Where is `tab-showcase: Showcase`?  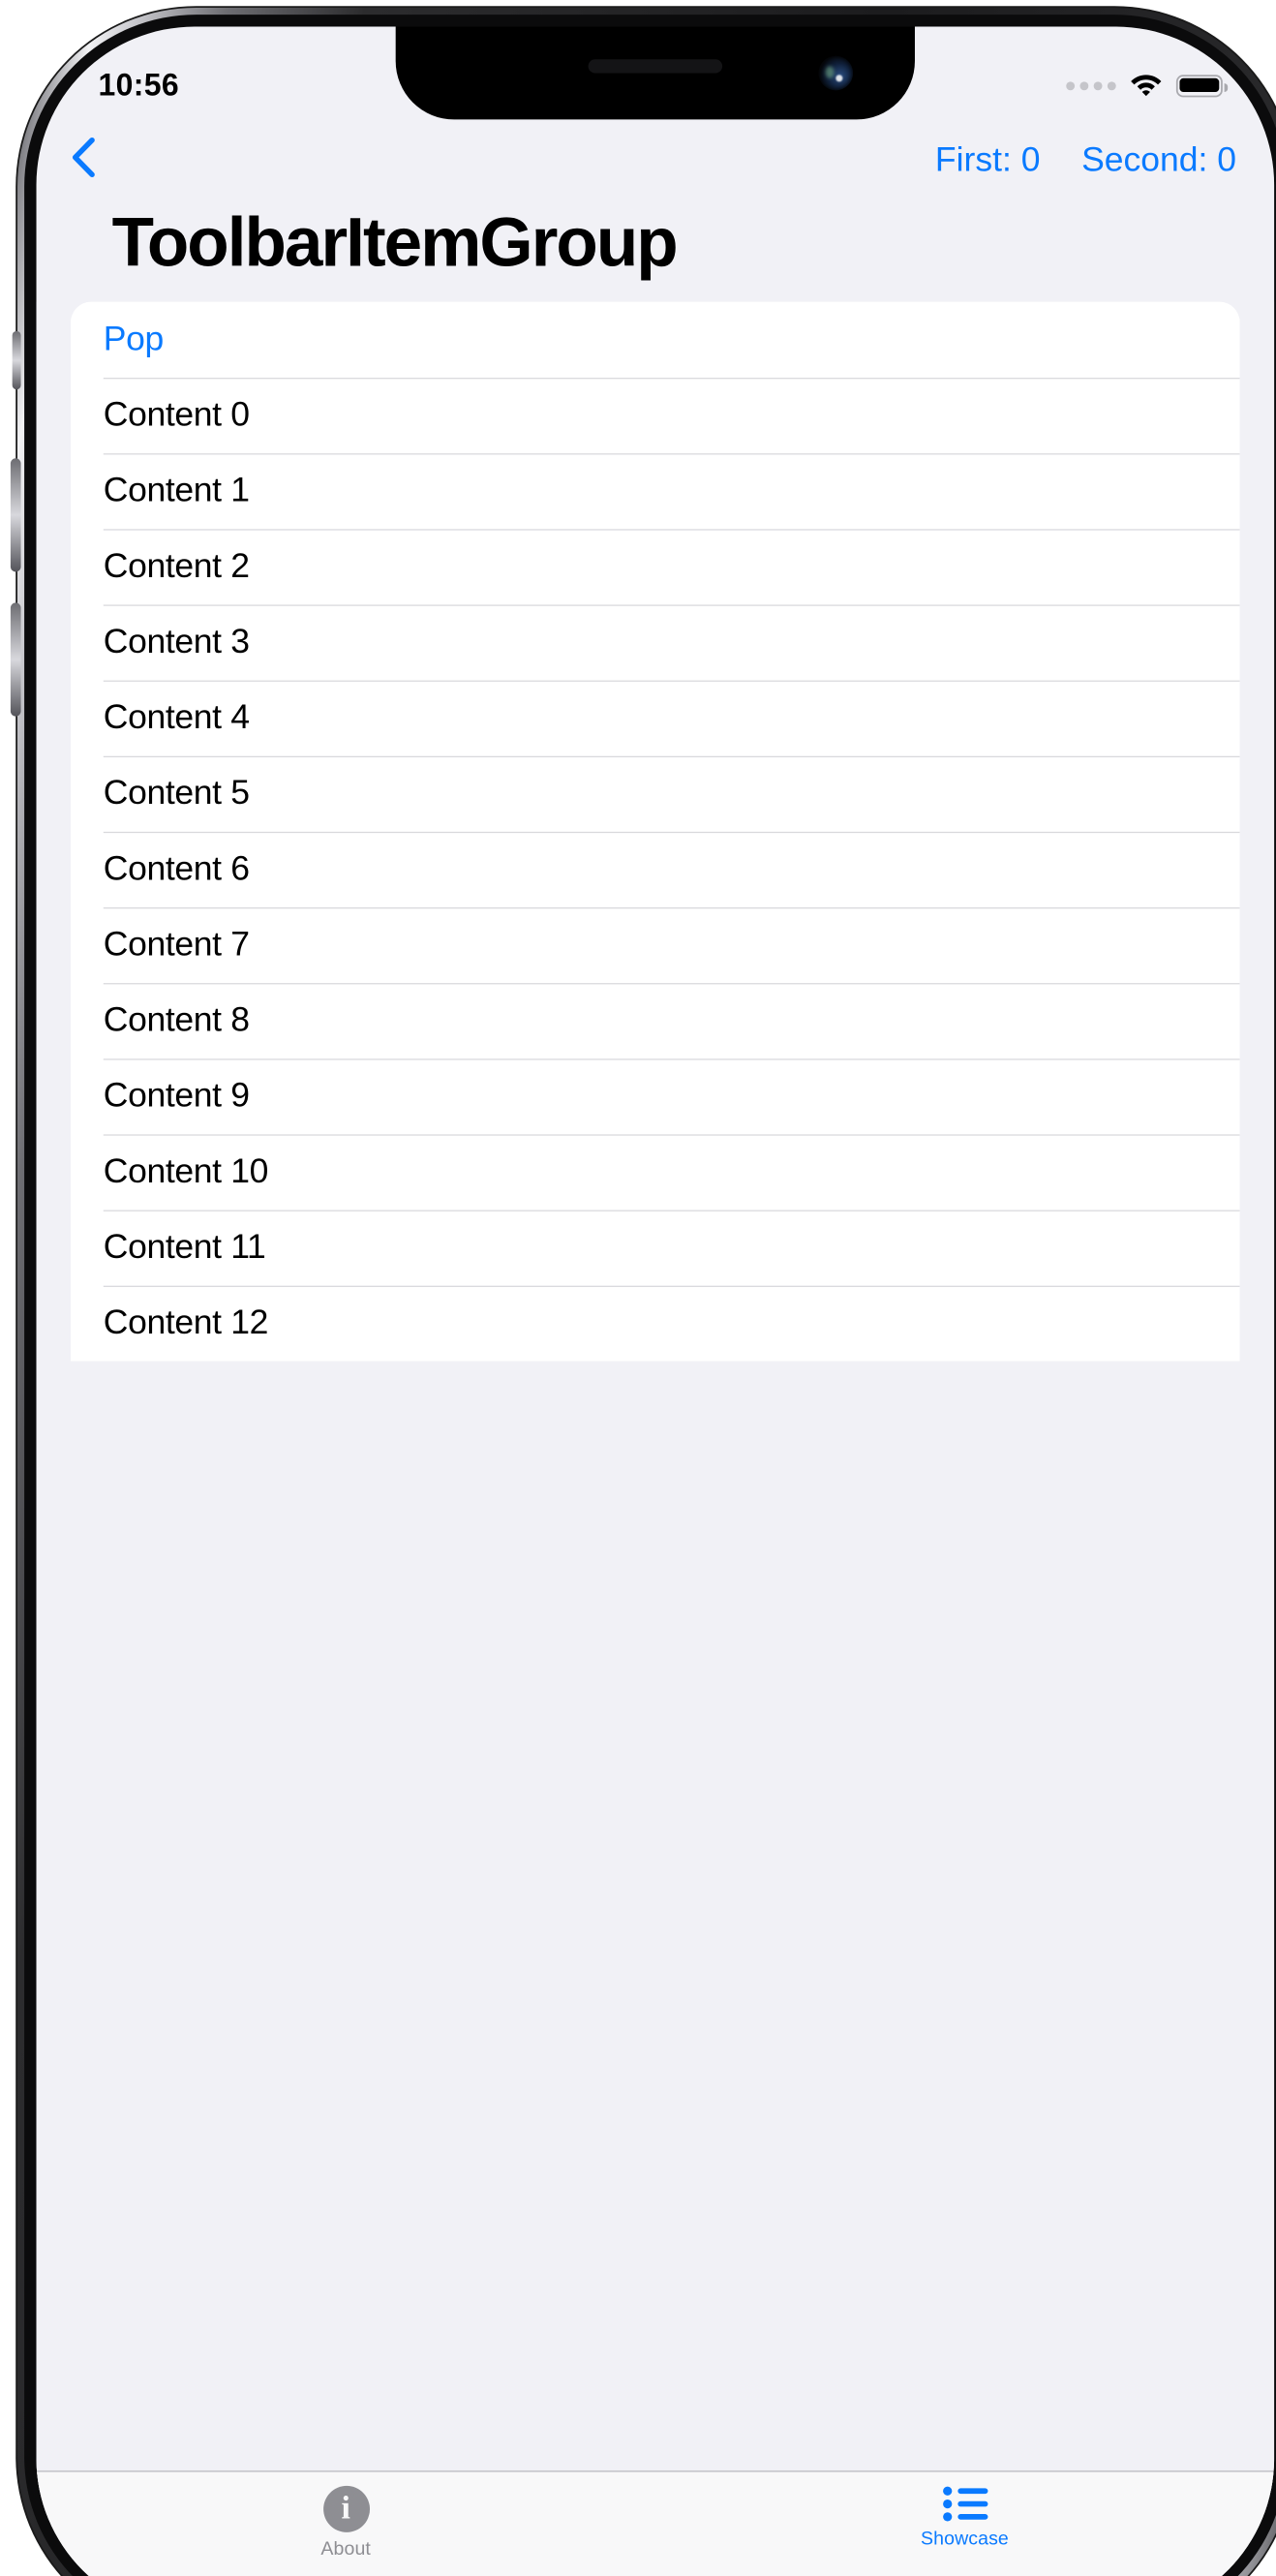
tab-showcase: Showcase is located at coordinates (964, 2511).